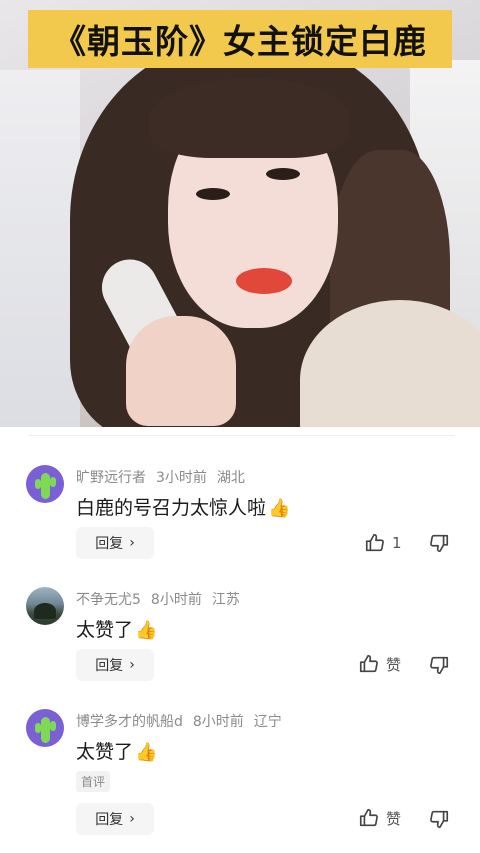 This screenshot has width=480, height=853. I want to click on comment-location: 江苏, so click(225, 600).